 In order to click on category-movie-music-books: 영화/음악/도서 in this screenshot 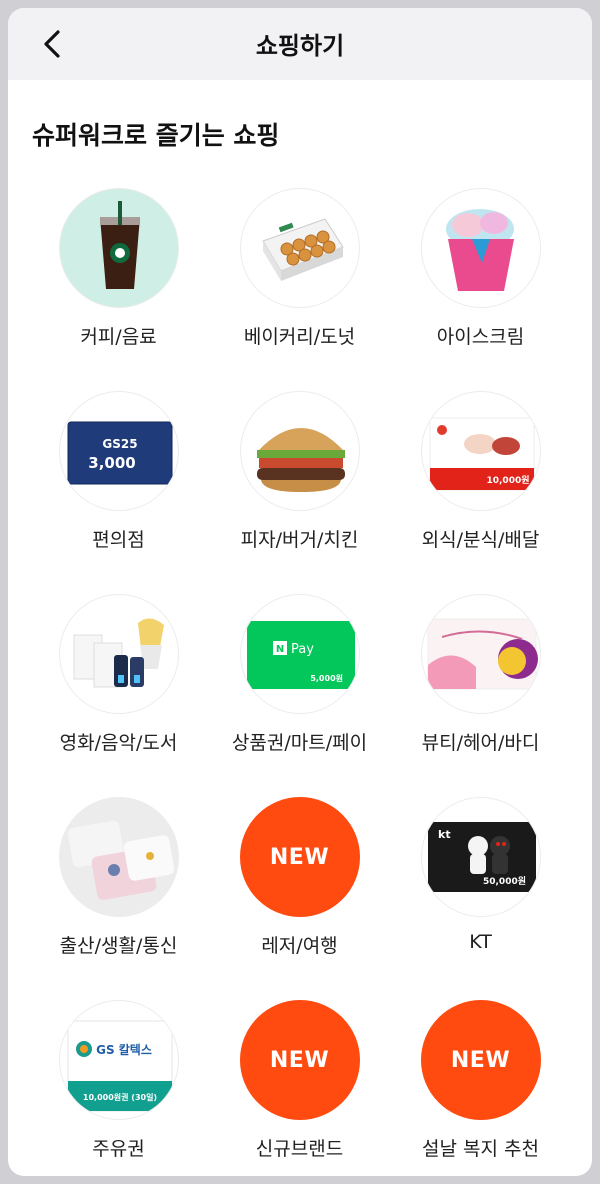, I will do `click(118, 674)`.